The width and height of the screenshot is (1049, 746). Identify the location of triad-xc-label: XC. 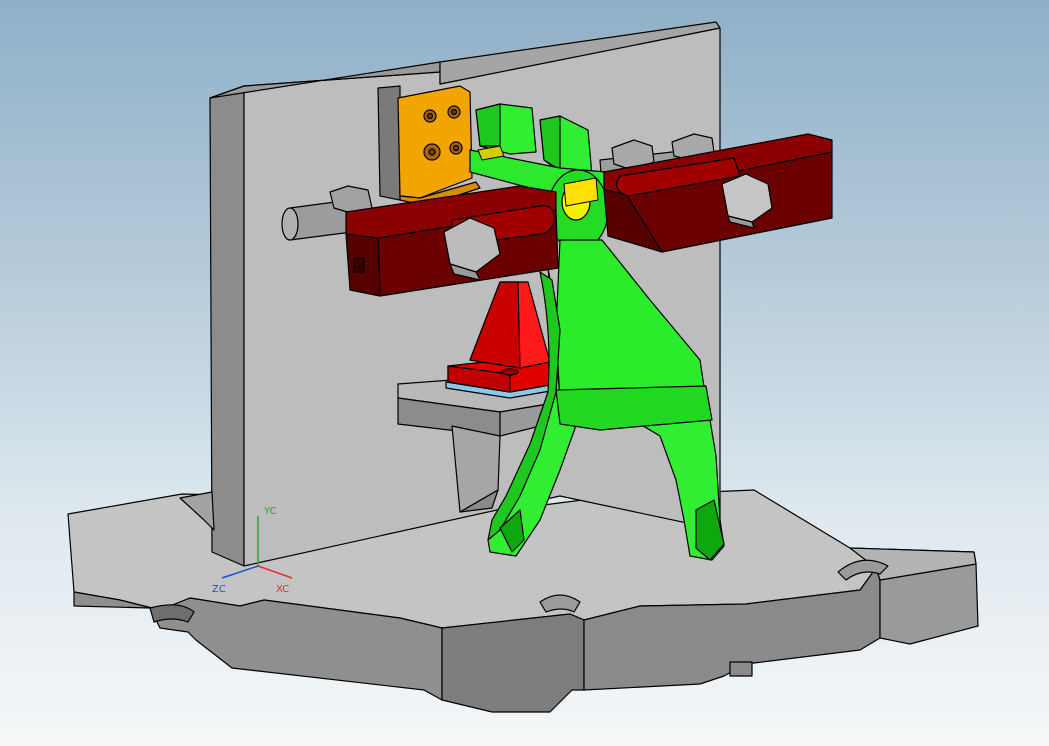
(282, 589).